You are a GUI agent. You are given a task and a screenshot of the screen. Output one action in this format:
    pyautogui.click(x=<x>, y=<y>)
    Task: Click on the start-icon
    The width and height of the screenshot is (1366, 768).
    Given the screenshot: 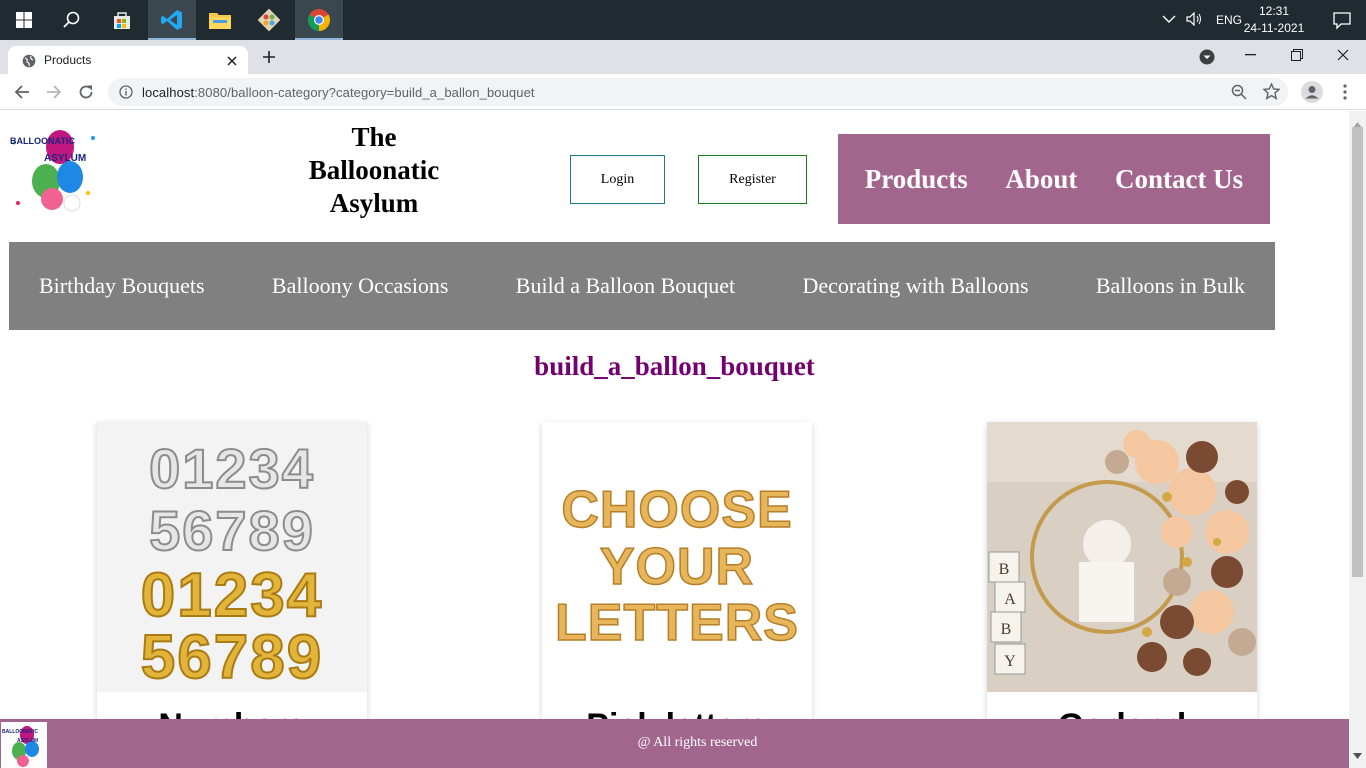 What is the action you would take?
    pyautogui.click(x=24, y=20)
    